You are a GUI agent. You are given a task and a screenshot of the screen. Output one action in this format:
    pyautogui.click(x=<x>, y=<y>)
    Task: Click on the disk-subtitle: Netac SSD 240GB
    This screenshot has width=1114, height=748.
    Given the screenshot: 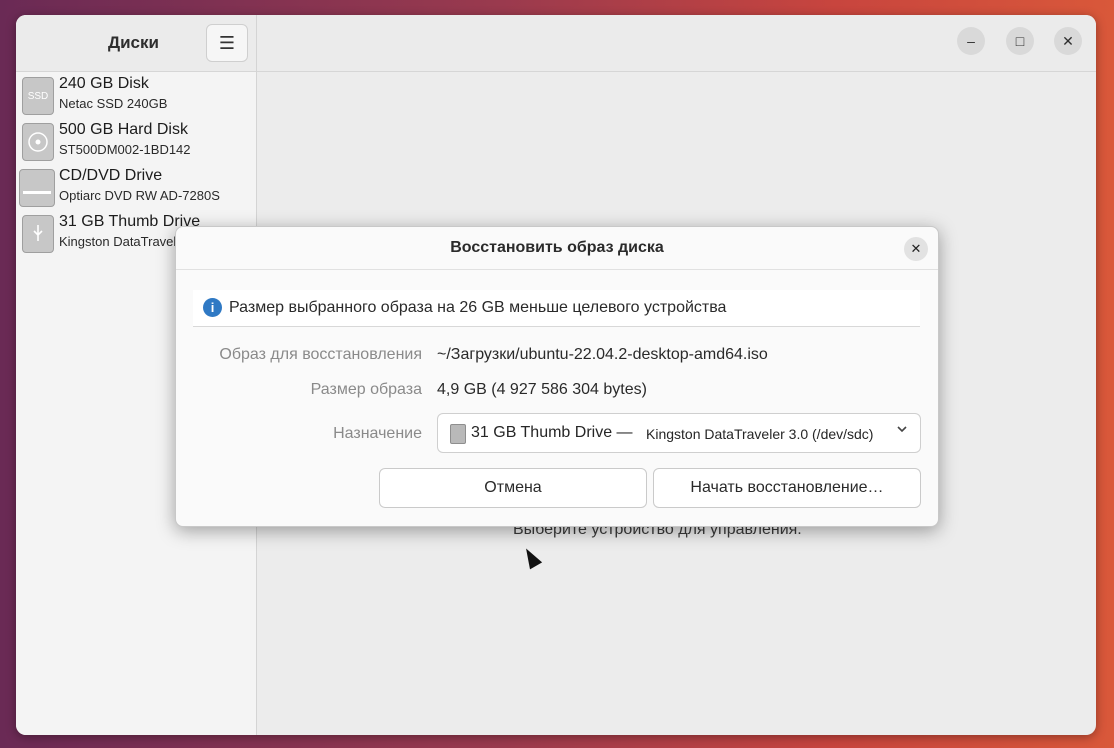 What is the action you would take?
    pyautogui.click(x=113, y=103)
    